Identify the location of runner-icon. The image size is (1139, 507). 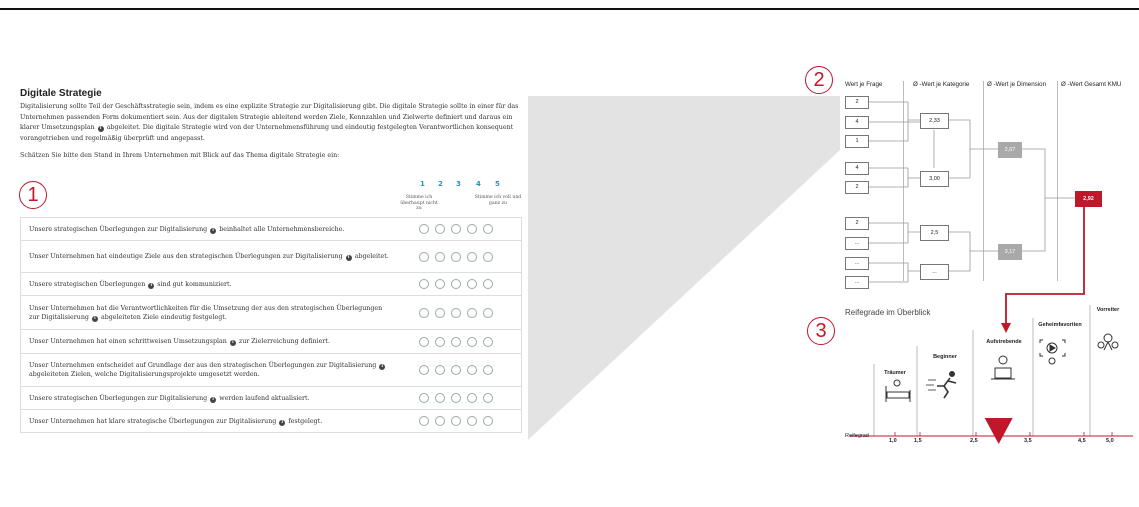
(941, 384).